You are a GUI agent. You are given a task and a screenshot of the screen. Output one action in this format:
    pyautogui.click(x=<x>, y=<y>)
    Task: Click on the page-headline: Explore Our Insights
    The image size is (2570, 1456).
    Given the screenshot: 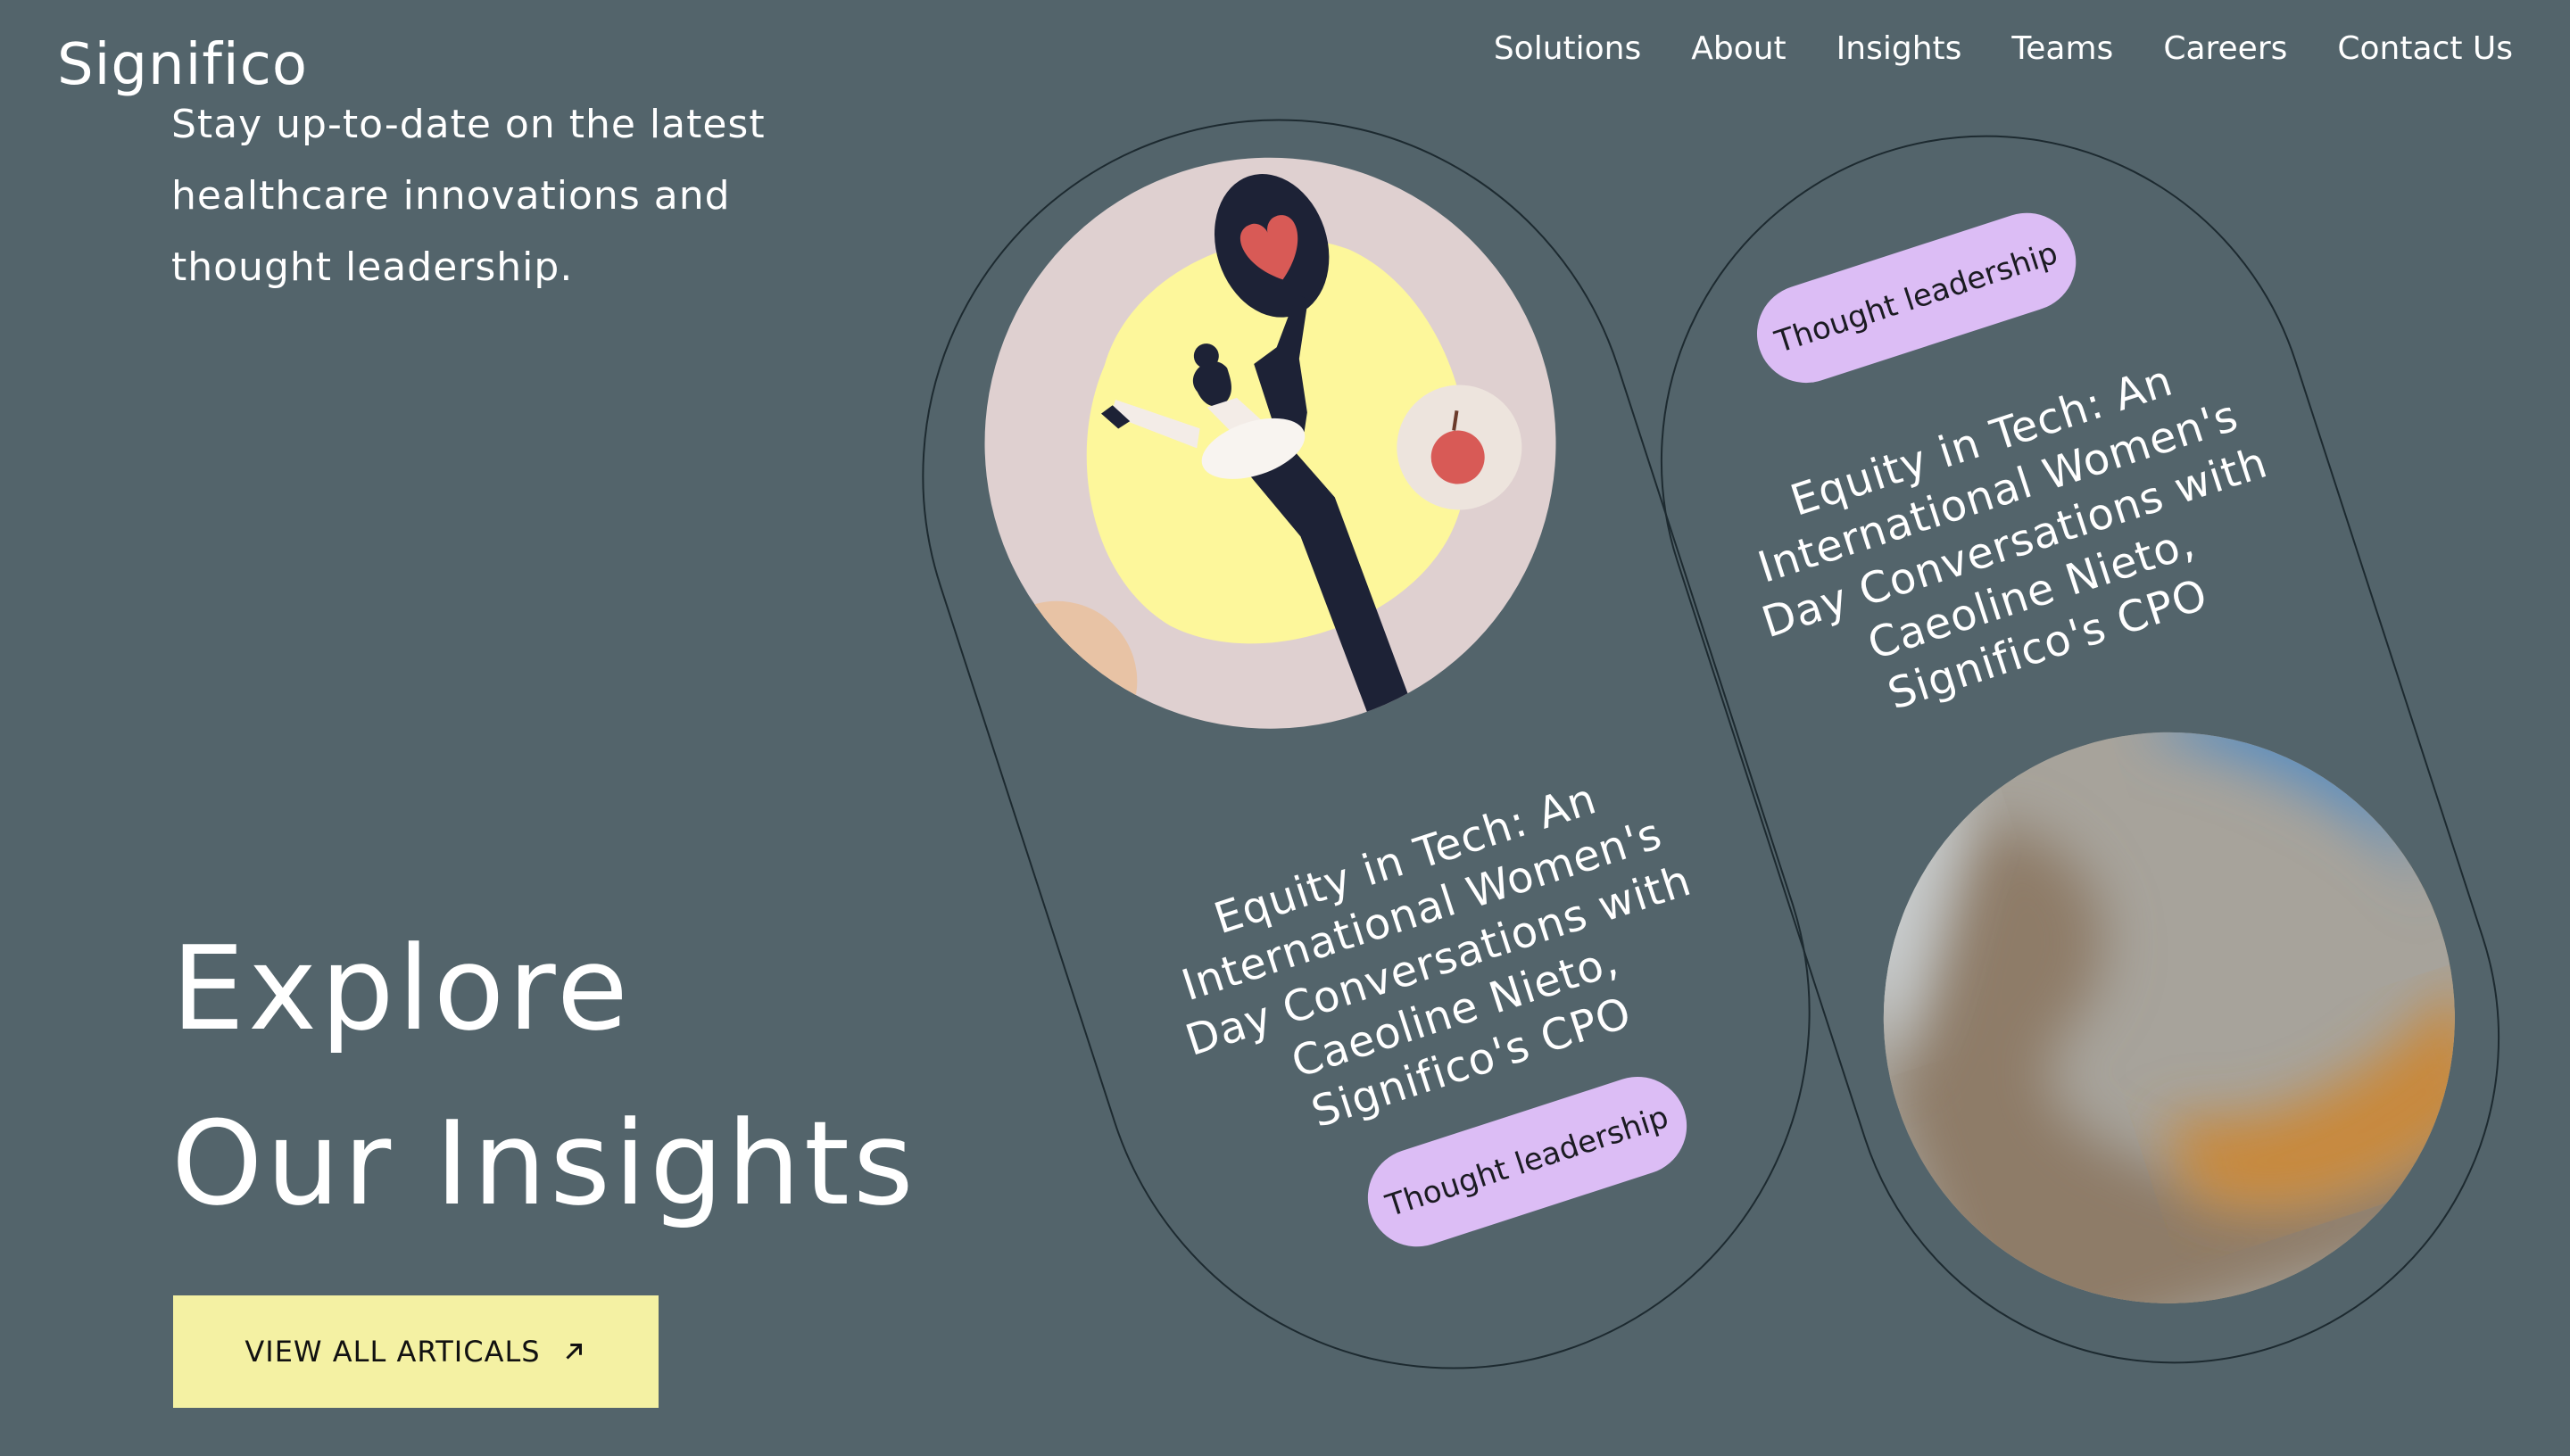 What is the action you would take?
    pyautogui.click(x=544, y=1076)
    